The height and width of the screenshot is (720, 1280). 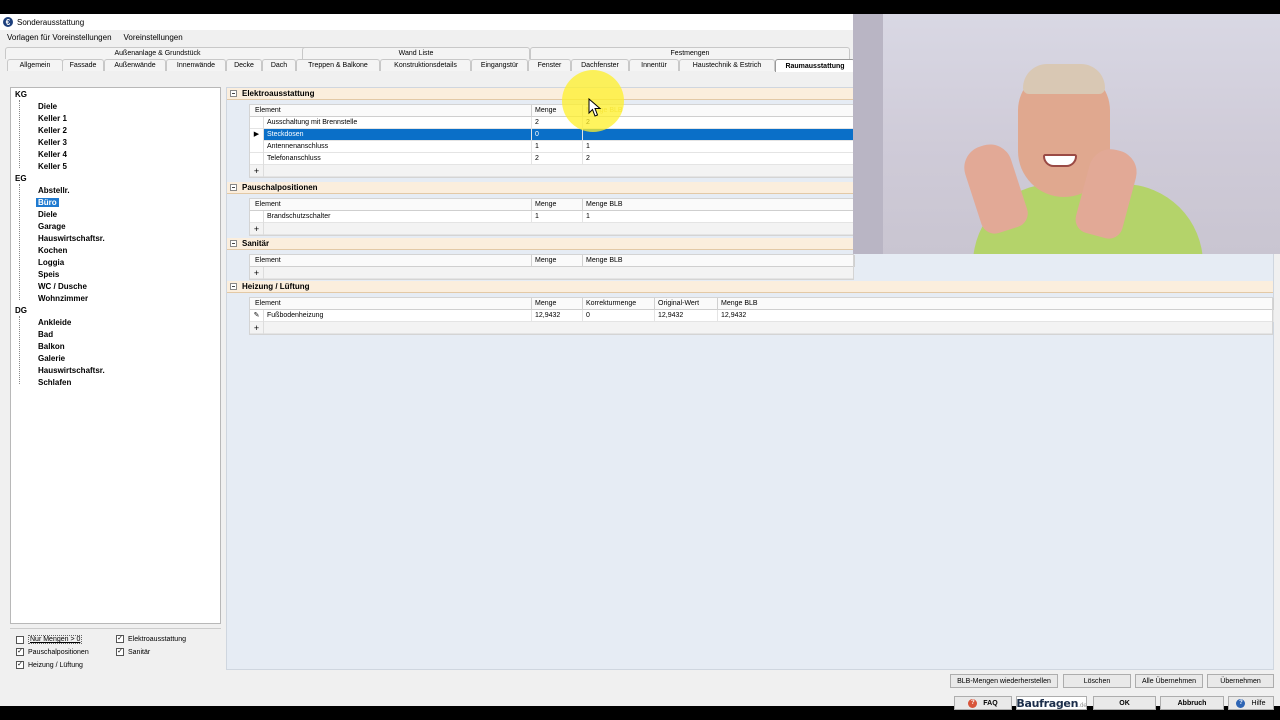 I want to click on table-row-selected: ▶ Steckdosen 0, so click(x=552, y=135).